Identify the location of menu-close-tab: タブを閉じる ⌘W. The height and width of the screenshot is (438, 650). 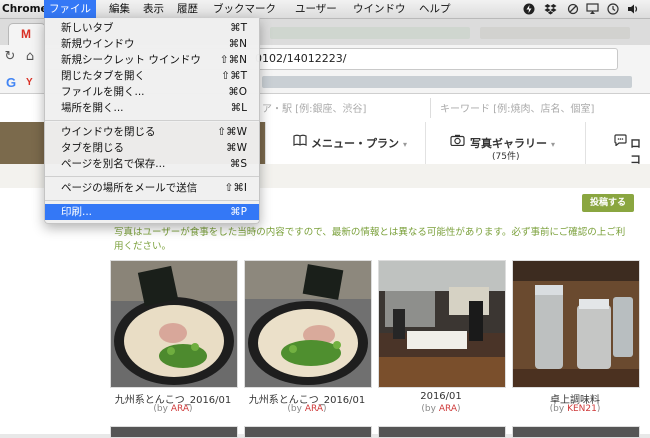
(152, 148).